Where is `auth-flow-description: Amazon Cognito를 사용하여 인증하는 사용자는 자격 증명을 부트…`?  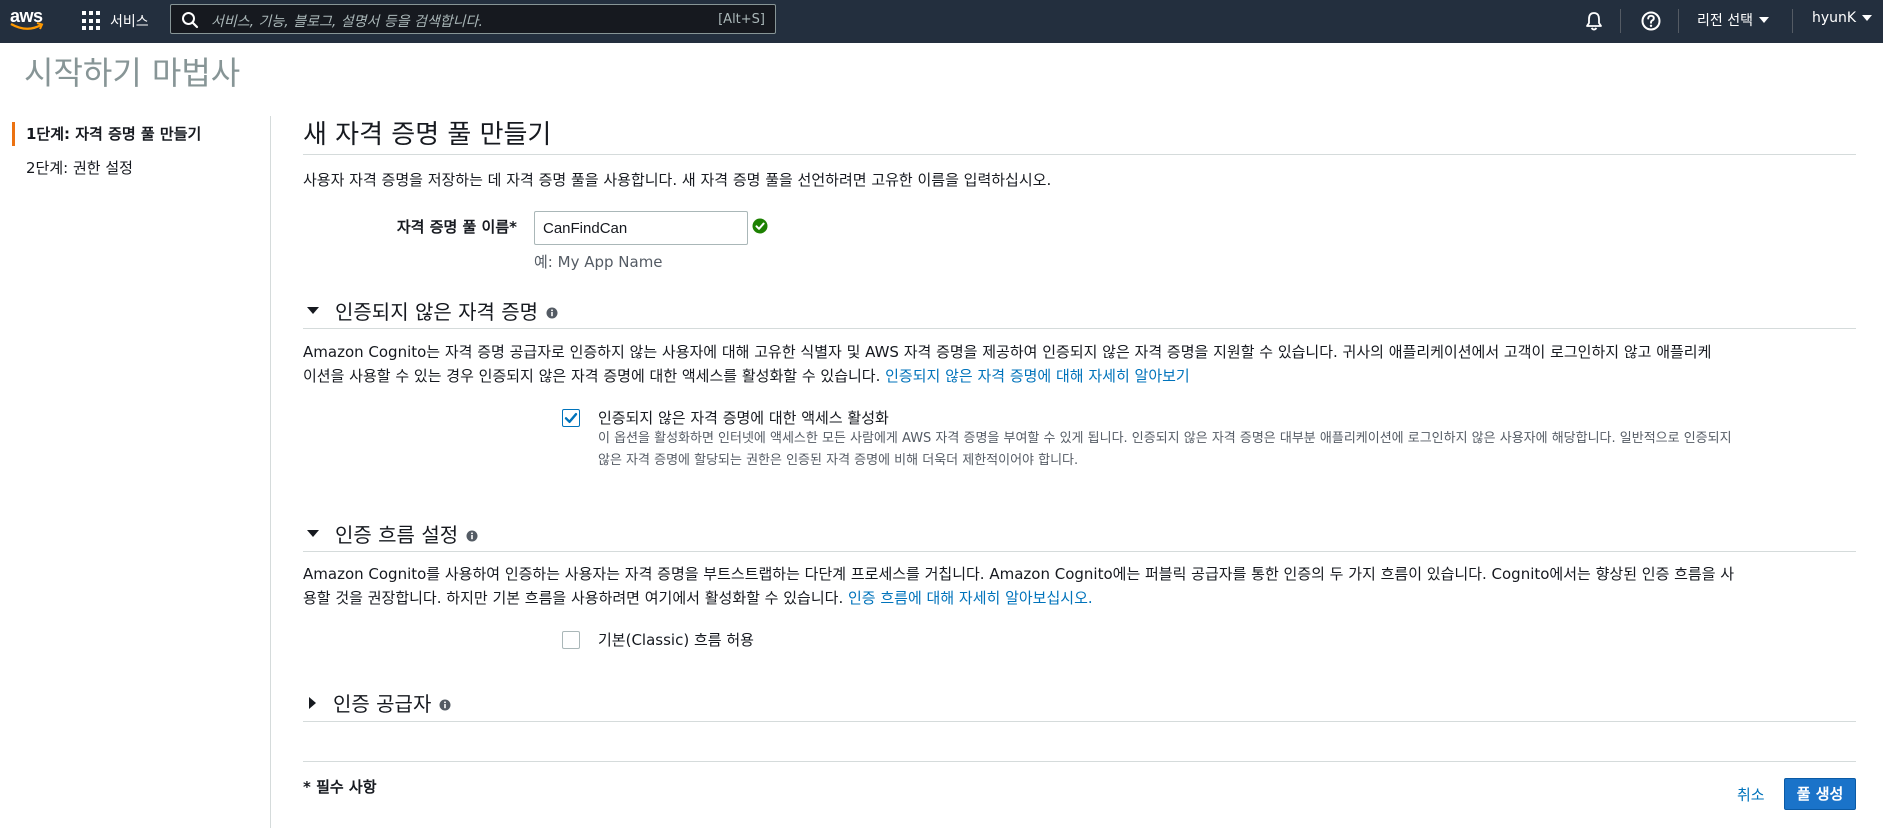
auth-flow-description: Amazon Cognito를 사용하여 인증하는 사용자는 자격 증명을 부트… is located at coordinates (1018, 586).